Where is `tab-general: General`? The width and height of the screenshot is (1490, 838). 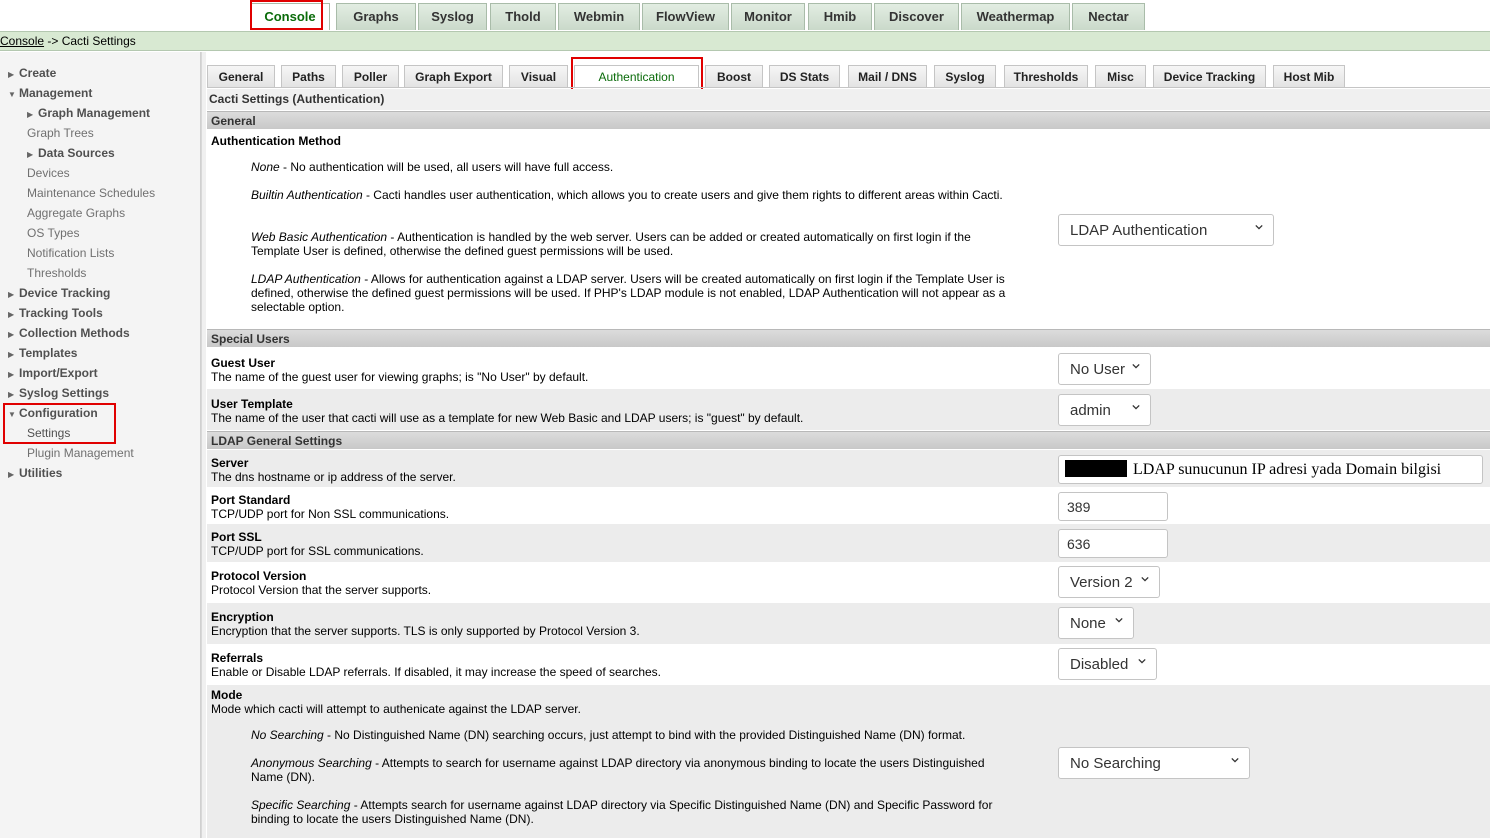 tab-general: General is located at coordinates (241, 76).